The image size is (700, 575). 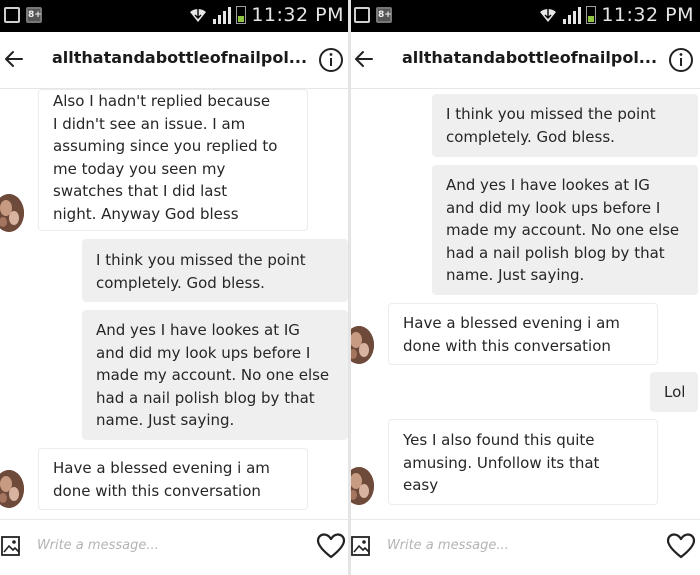 I want to click on screenshot-divider, so click(x=349, y=287).